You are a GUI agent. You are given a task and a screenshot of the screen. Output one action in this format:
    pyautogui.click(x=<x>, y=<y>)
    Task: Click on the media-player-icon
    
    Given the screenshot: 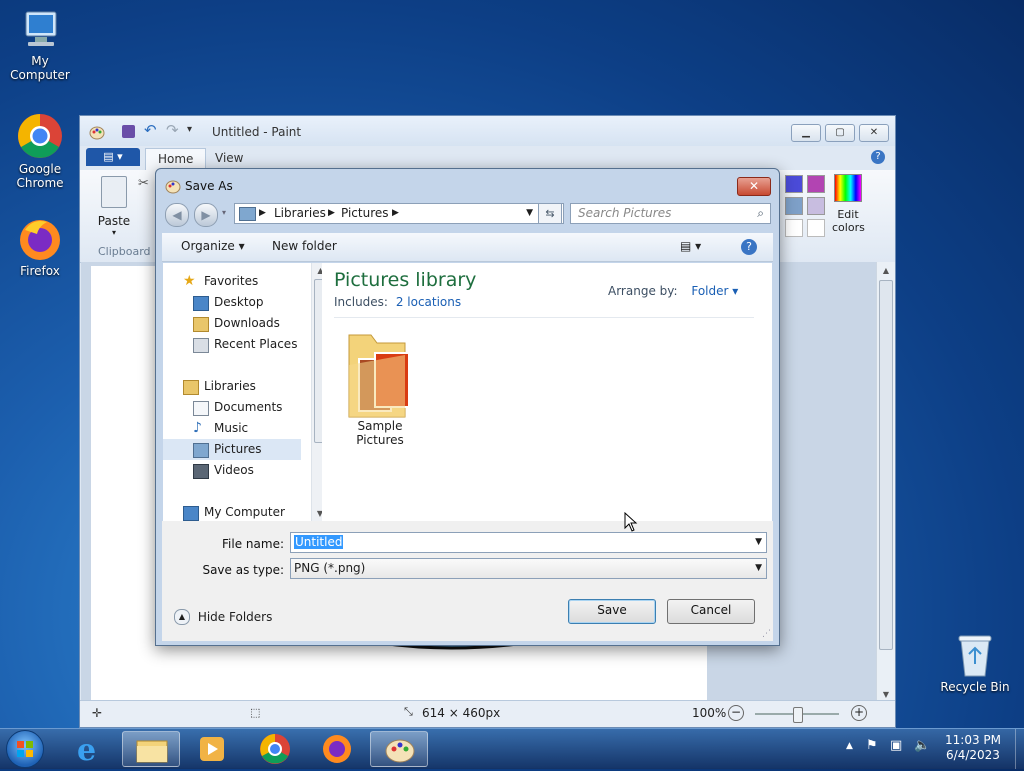 What is the action you would take?
    pyautogui.click(x=212, y=749)
    